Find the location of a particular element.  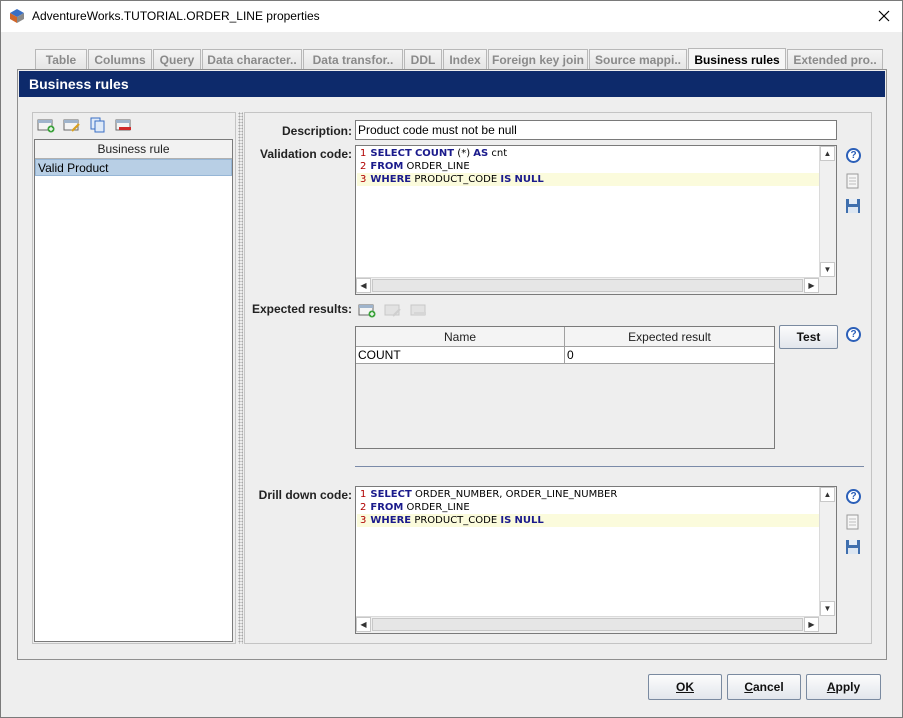

column-header-expected-result: Expected result is located at coordinates (669, 337).